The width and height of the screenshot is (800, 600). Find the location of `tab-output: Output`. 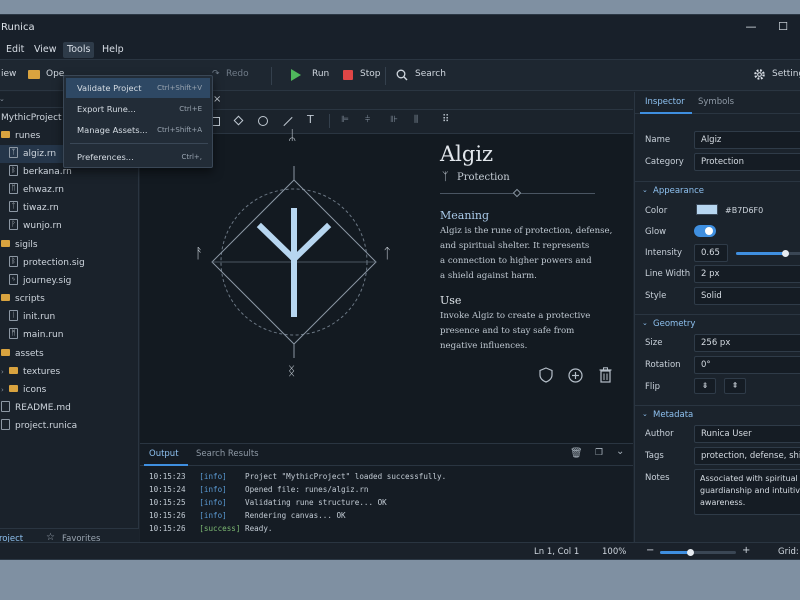

tab-output: Output is located at coordinates (164, 454).